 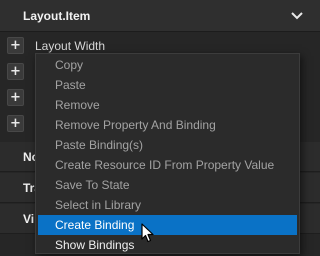 I want to click on property-label: Layout Width, so click(x=70, y=46).